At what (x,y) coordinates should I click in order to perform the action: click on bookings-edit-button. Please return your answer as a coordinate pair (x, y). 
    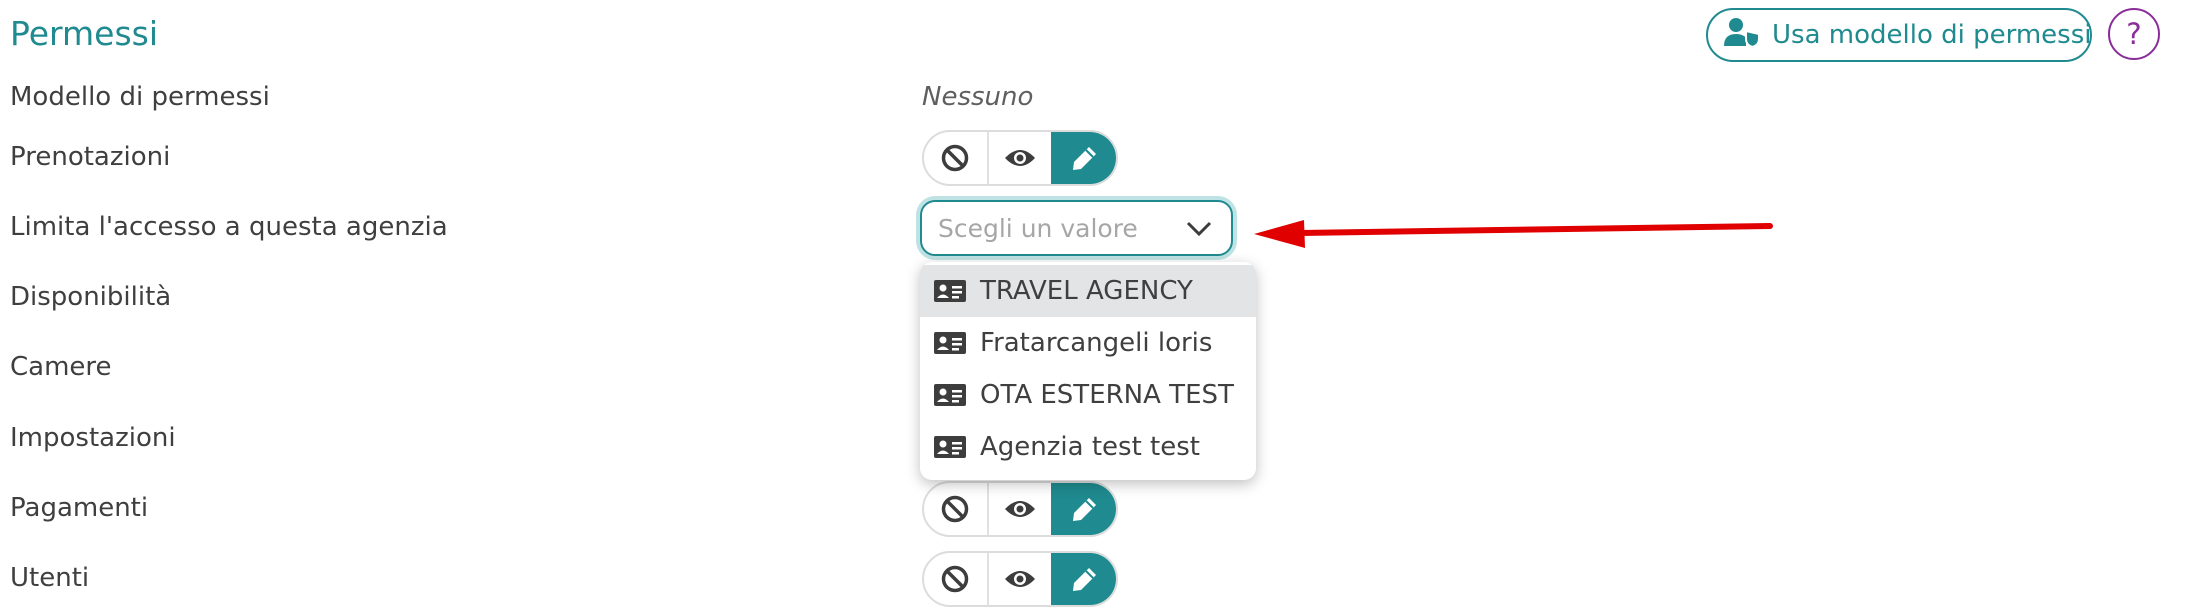
    Looking at the image, I should click on (1083, 158).